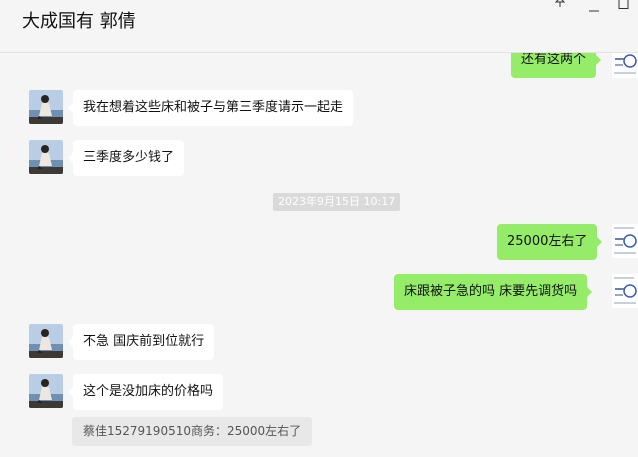  Describe the element at coordinates (145, 392) in the screenshot. I see `message-bubble: 这个是没加床的价格吗` at that location.